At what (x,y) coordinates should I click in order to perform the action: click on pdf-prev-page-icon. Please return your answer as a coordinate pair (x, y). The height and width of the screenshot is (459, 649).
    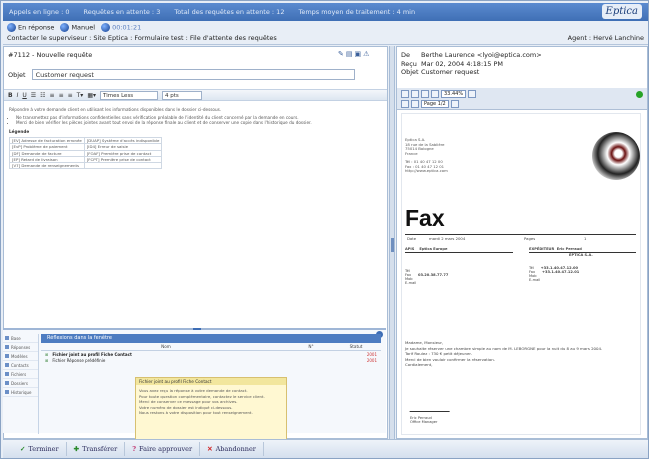
    Looking at the image, I should click on (415, 104).